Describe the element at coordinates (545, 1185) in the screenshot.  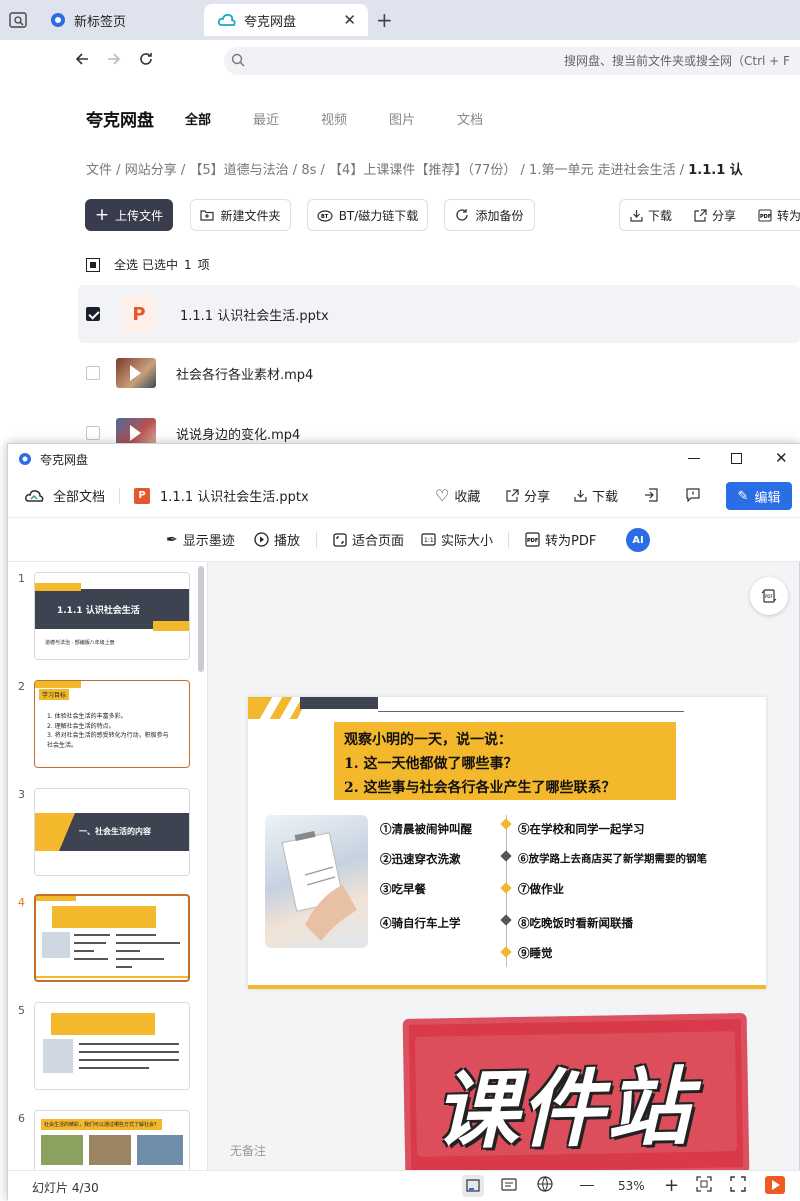
I see `web-view-icon` at that location.